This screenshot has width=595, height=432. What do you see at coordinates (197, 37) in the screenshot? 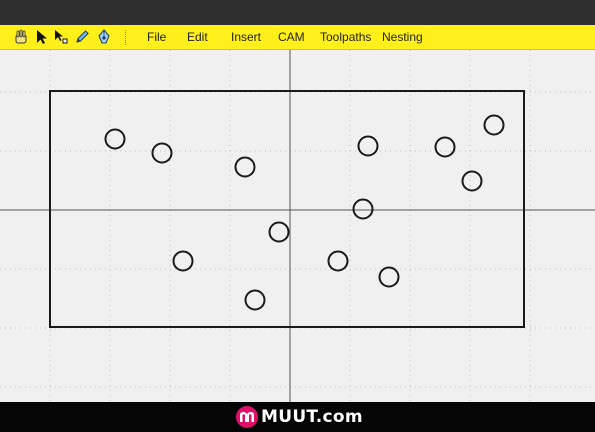
I see `menu-edit: Edit` at bounding box center [197, 37].